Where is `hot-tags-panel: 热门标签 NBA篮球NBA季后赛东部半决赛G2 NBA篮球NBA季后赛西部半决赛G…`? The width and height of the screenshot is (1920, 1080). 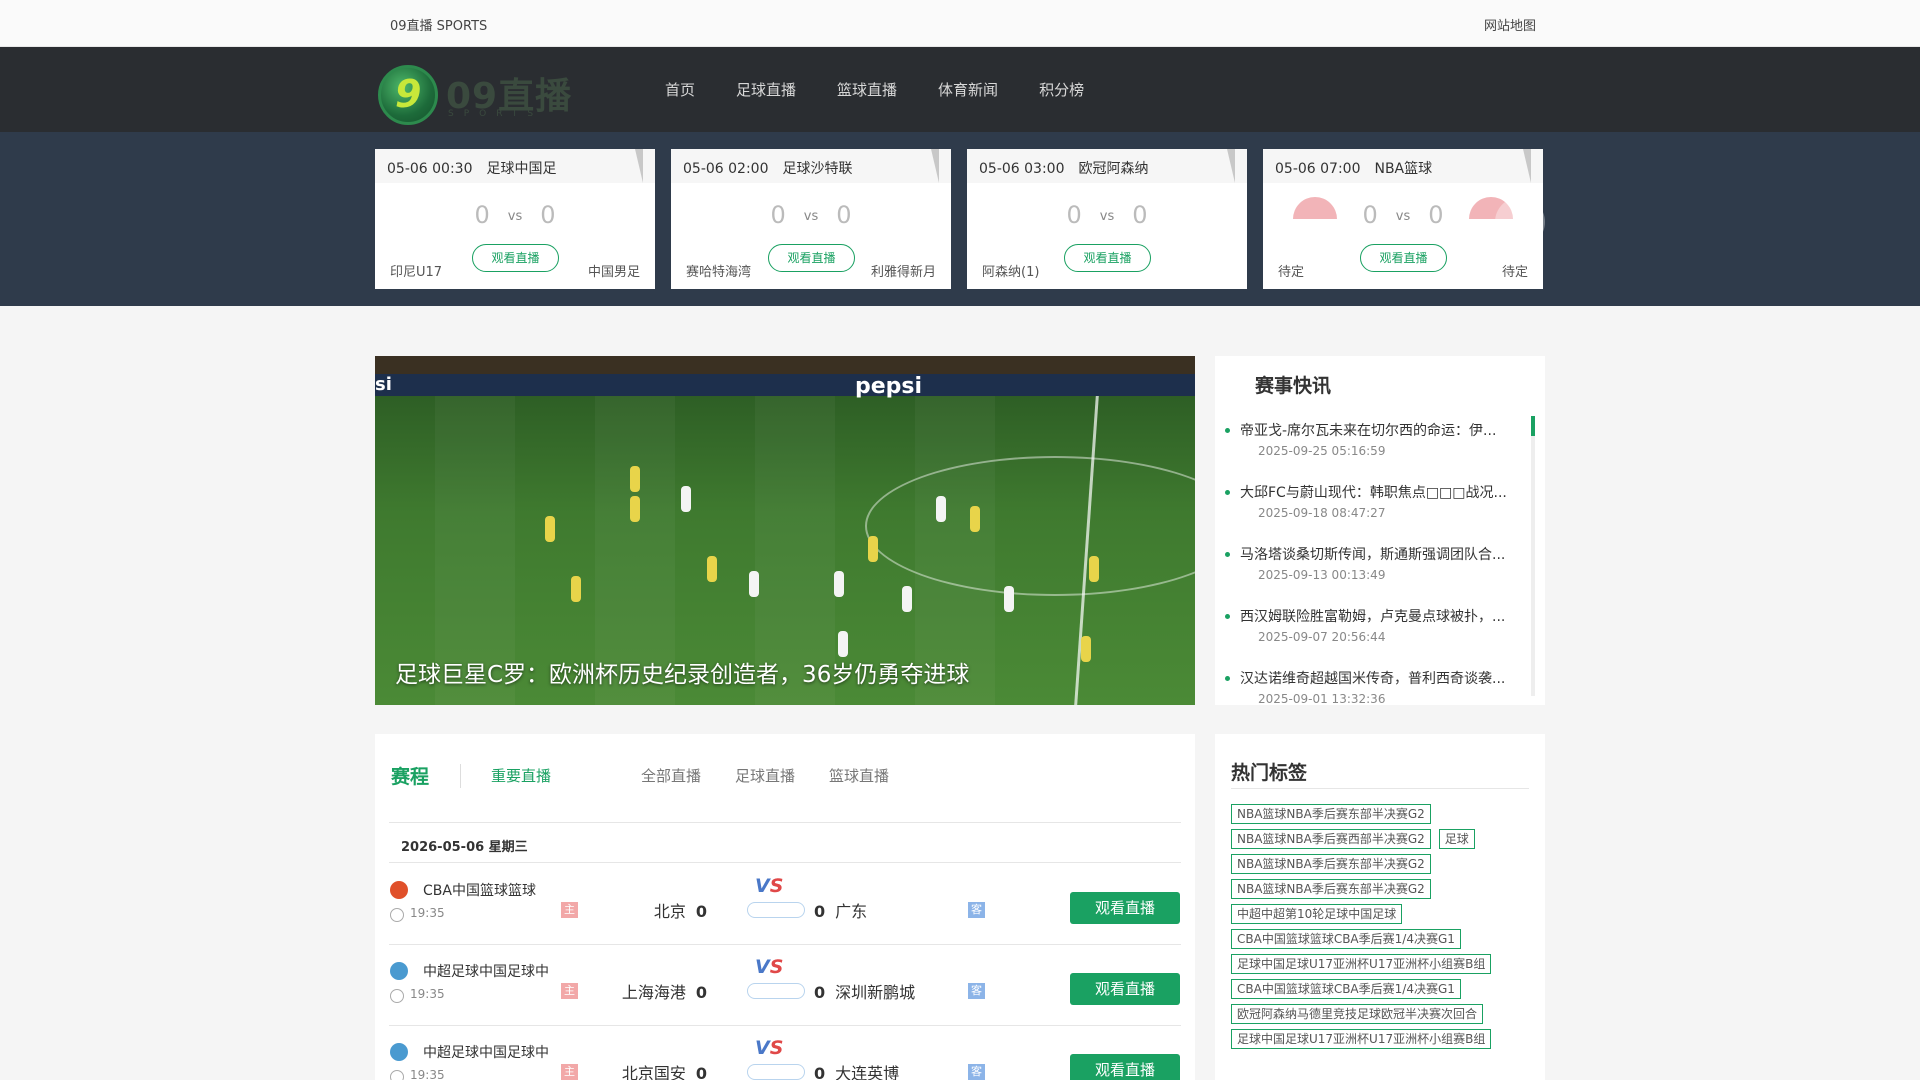
hot-tags-panel: 热门标签 NBA篮球NBA季后赛东部半决赛G2 NBA篮球NBA季后赛西部半决赛G… is located at coordinates (1380, 907).